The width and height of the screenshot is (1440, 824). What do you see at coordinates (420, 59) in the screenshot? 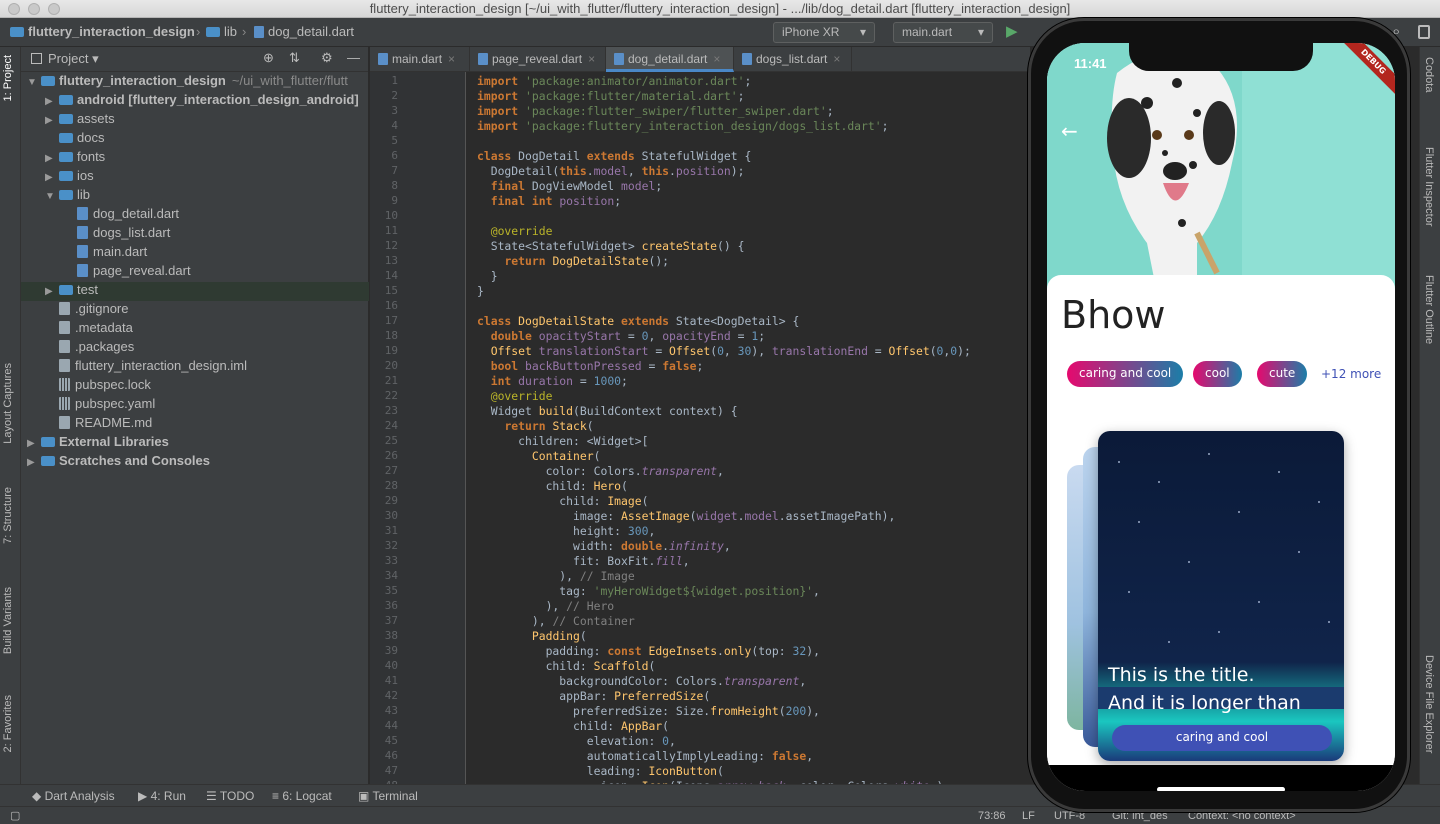
I see `tab-main-dart: main.dart ×` at bounding box center [420, 59].